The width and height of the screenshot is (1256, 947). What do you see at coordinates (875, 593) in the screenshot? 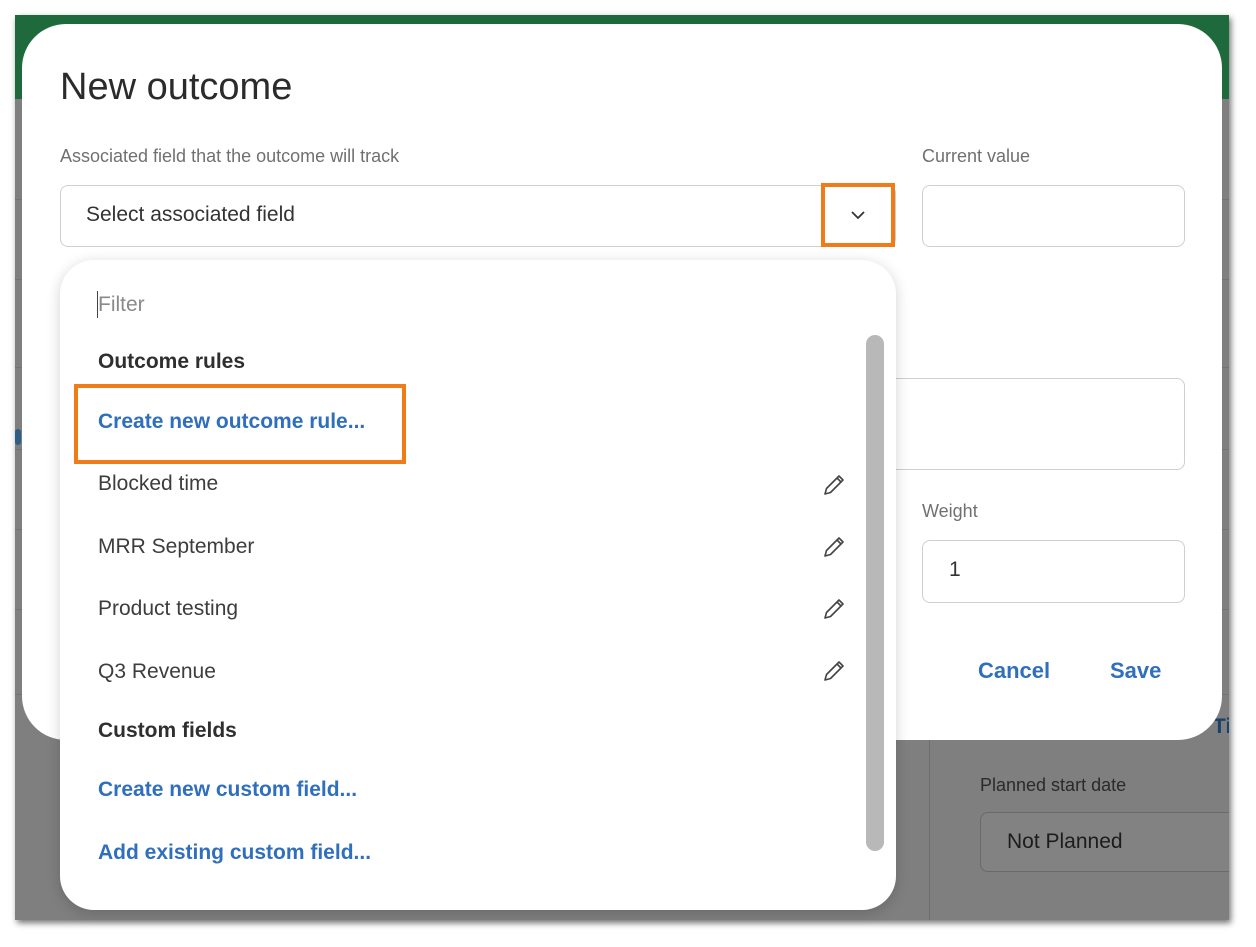
I see `scrollbar` at bounding box center [875, 593].